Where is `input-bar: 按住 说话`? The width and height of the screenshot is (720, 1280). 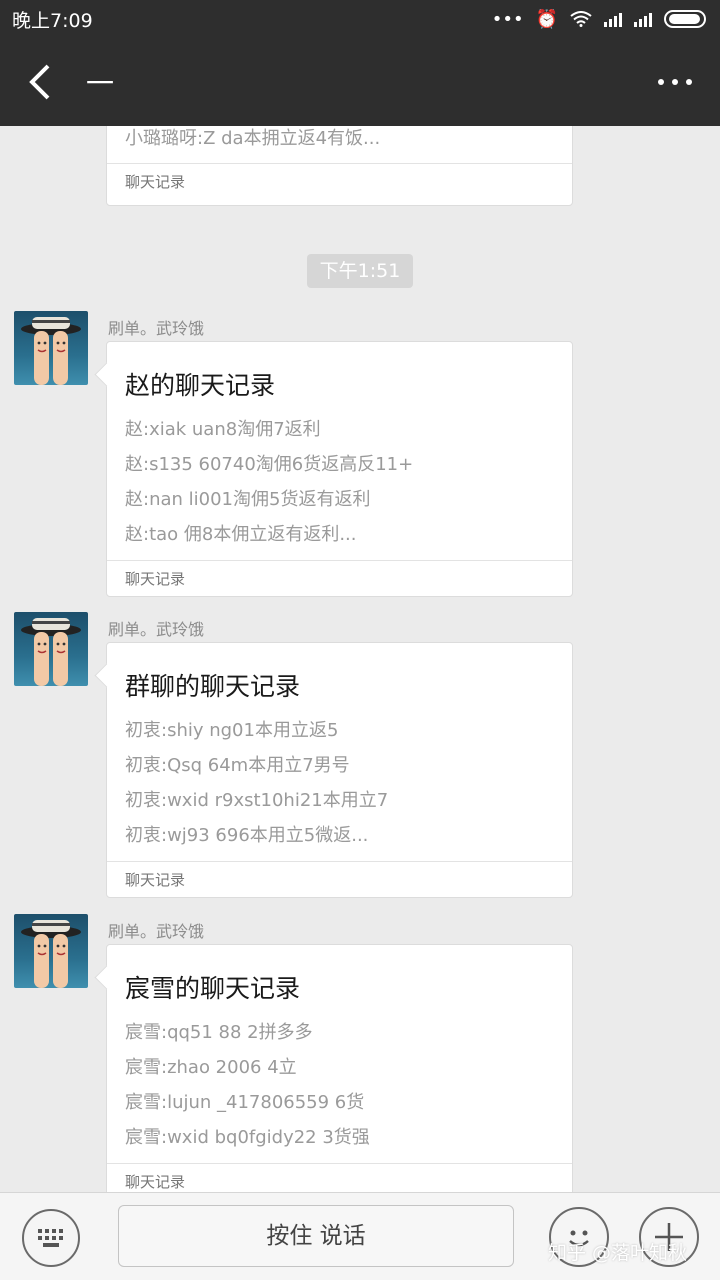 input-bar: 按住 说话 is located at coordinates (360, 1236).